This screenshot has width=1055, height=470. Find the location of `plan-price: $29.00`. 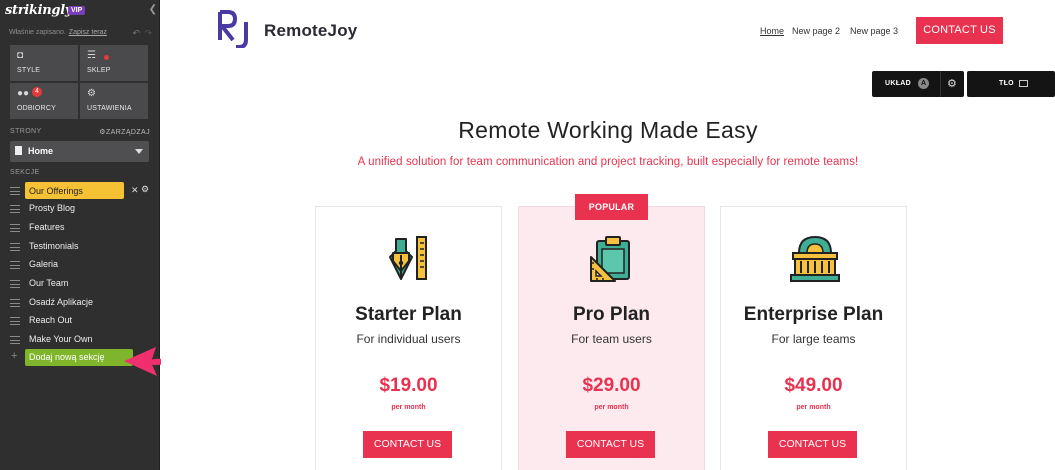

plan-price: $29.00 is located at coordinates (611, 386).